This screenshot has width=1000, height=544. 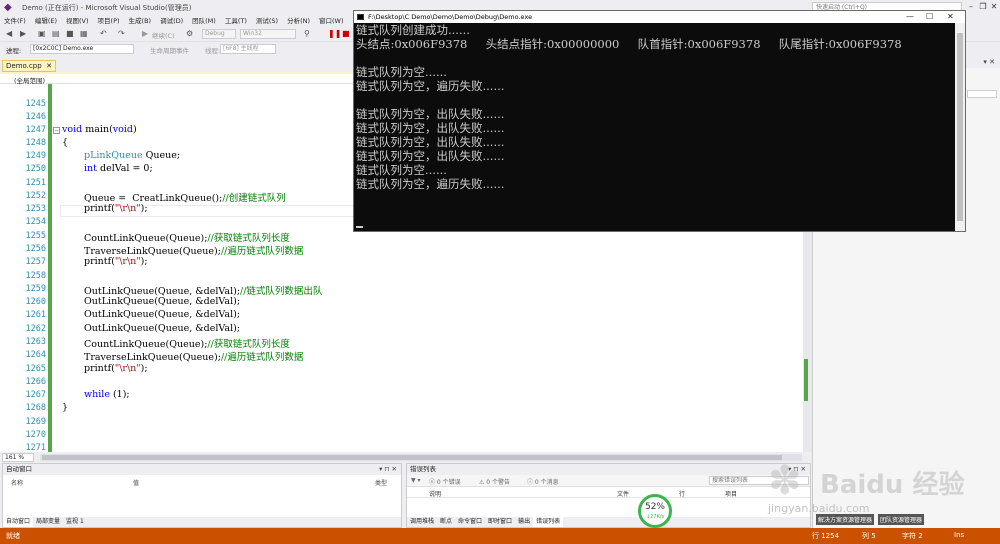 What do you see at coordinates (819, 508) in the screenshot?
I see `watermark-sub: jingyan.baidu.com` at bounding box center [819, 508].